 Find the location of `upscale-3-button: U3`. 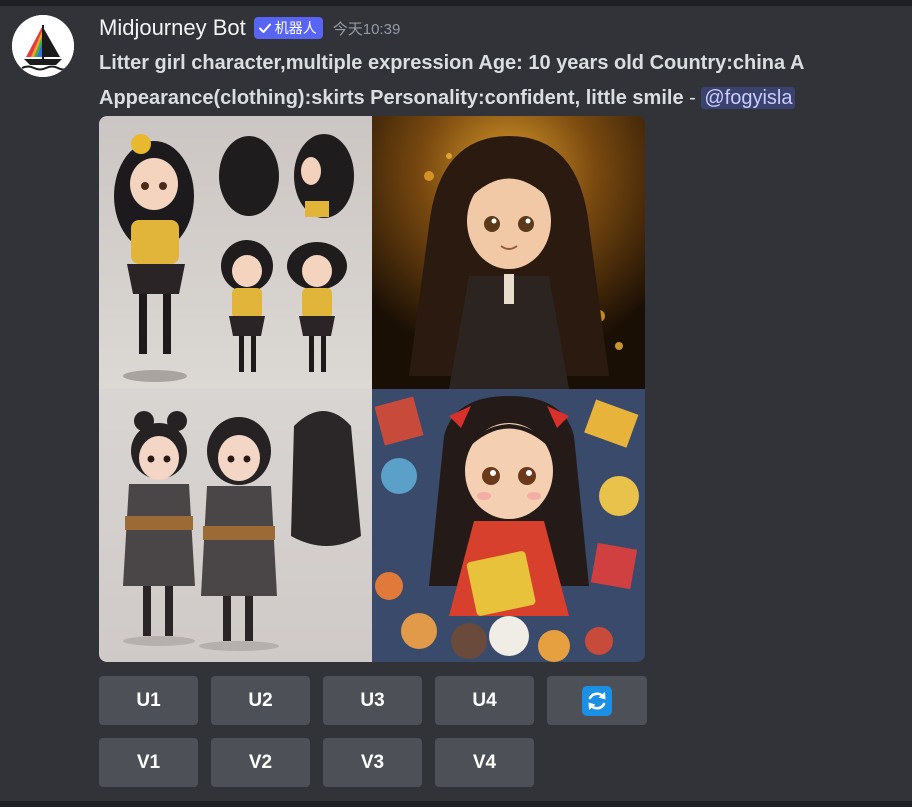

upscale-3-button: U3 is located at coordinates (372, 700).